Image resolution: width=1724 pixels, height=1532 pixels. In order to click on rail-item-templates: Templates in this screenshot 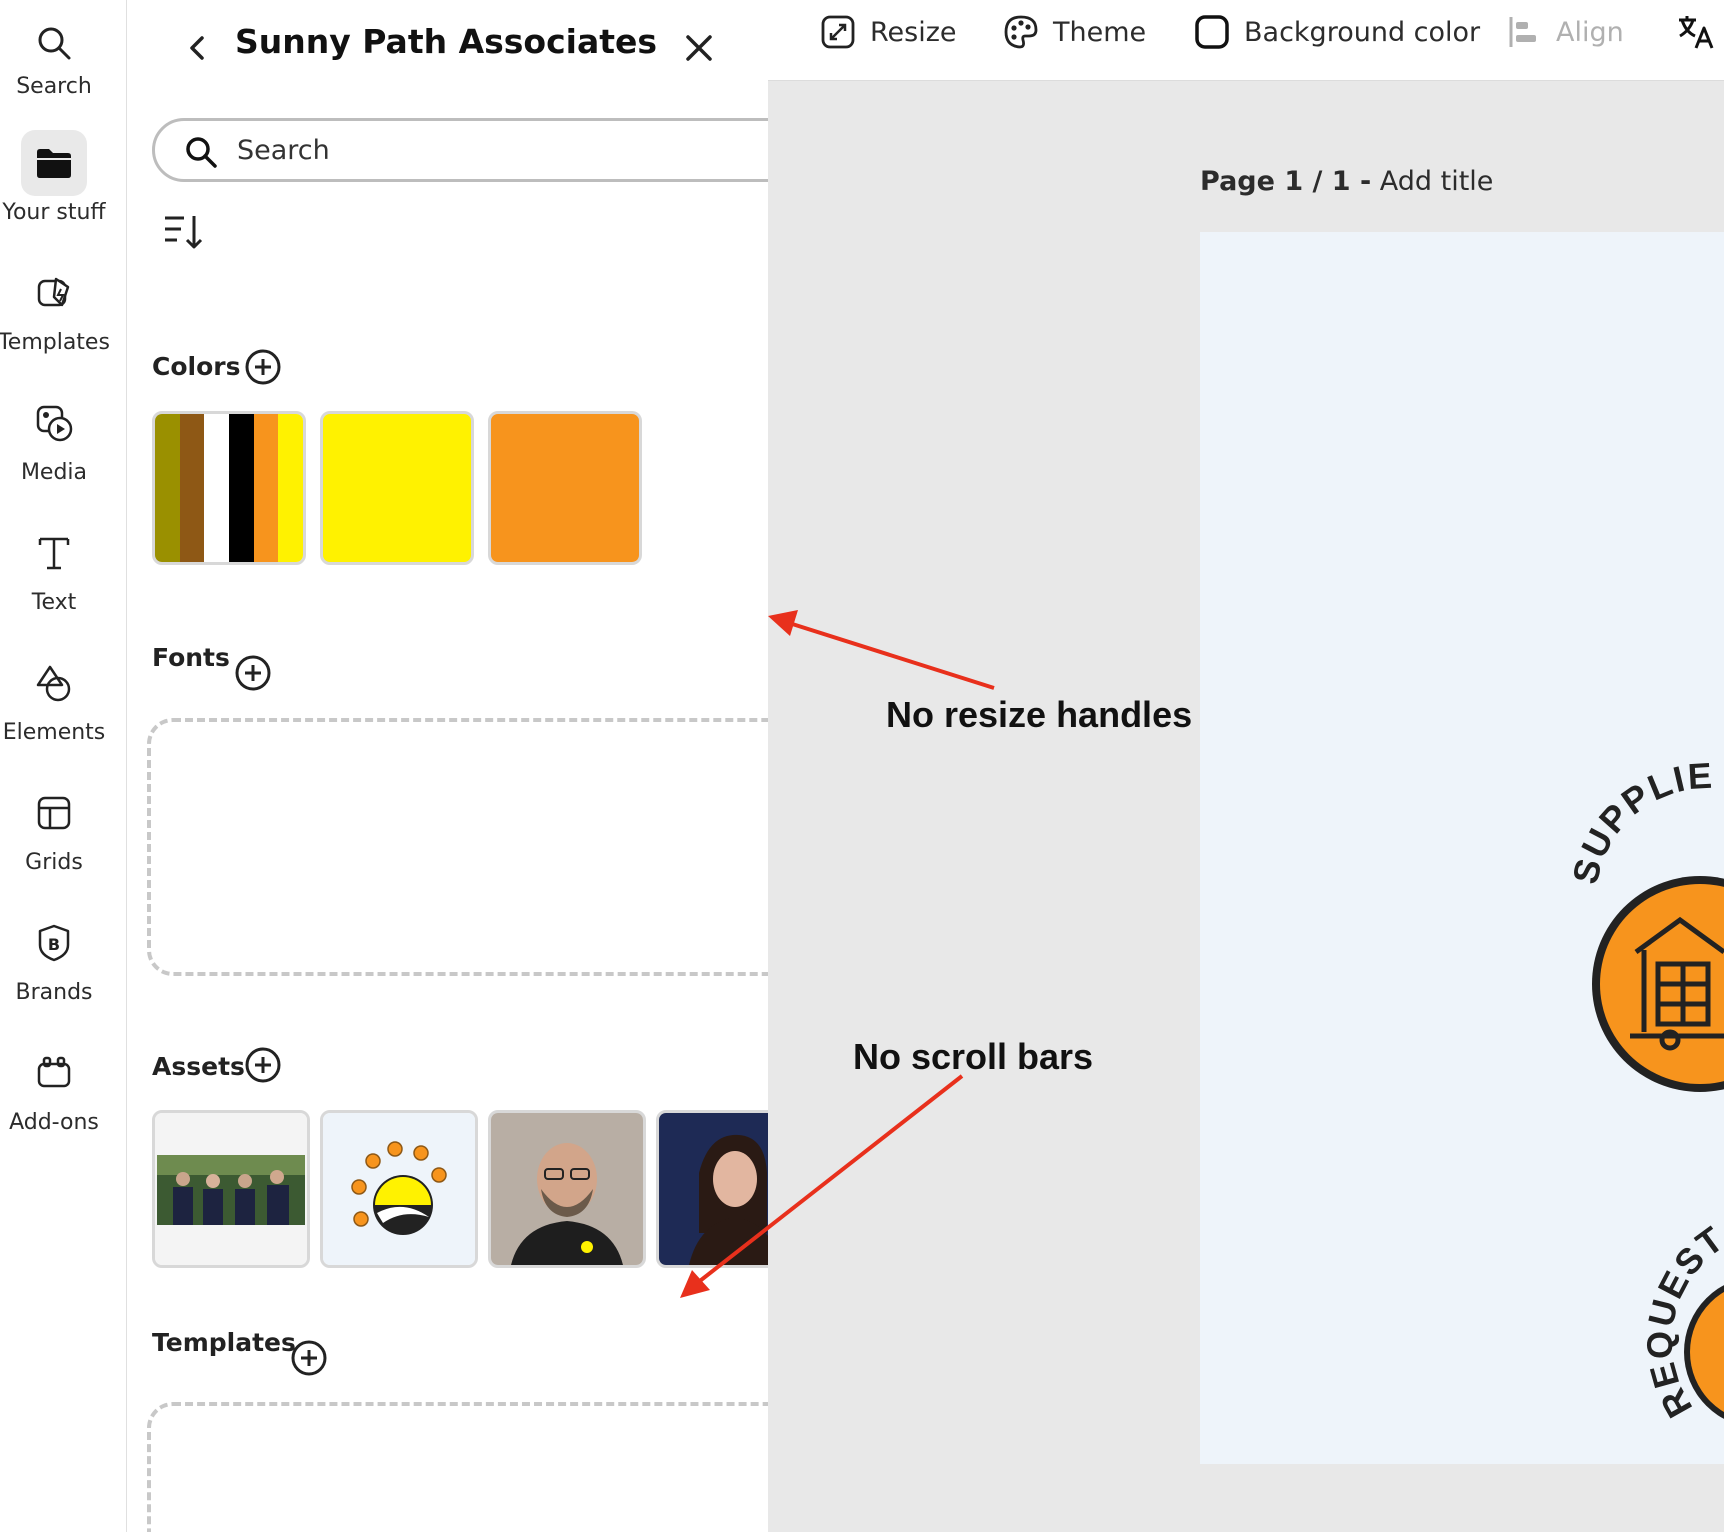, I will do `click(55, 316)`.